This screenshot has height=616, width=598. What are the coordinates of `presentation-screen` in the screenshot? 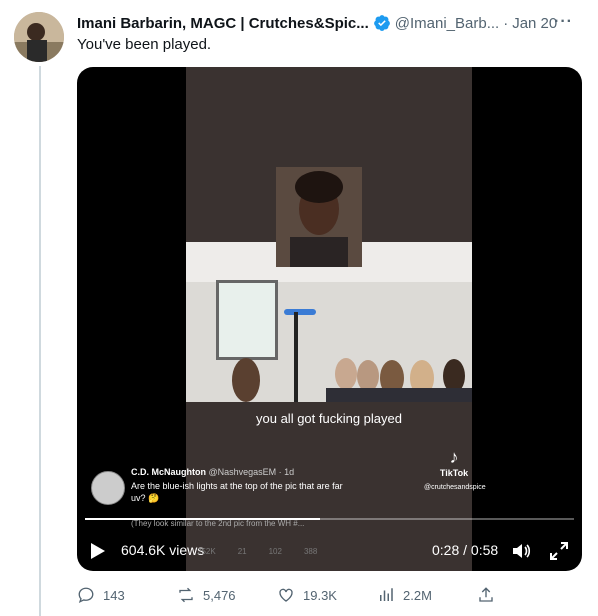 It's located at (247, 320).